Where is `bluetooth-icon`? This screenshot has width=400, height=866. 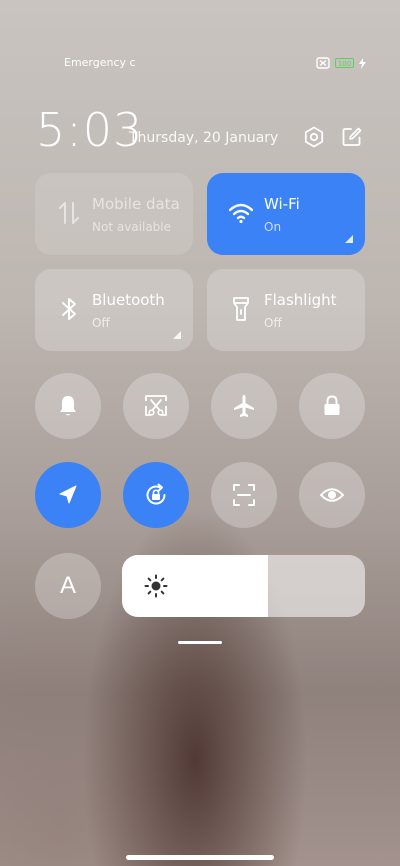
bluetooth-icon is located at coordinates (69, 309).